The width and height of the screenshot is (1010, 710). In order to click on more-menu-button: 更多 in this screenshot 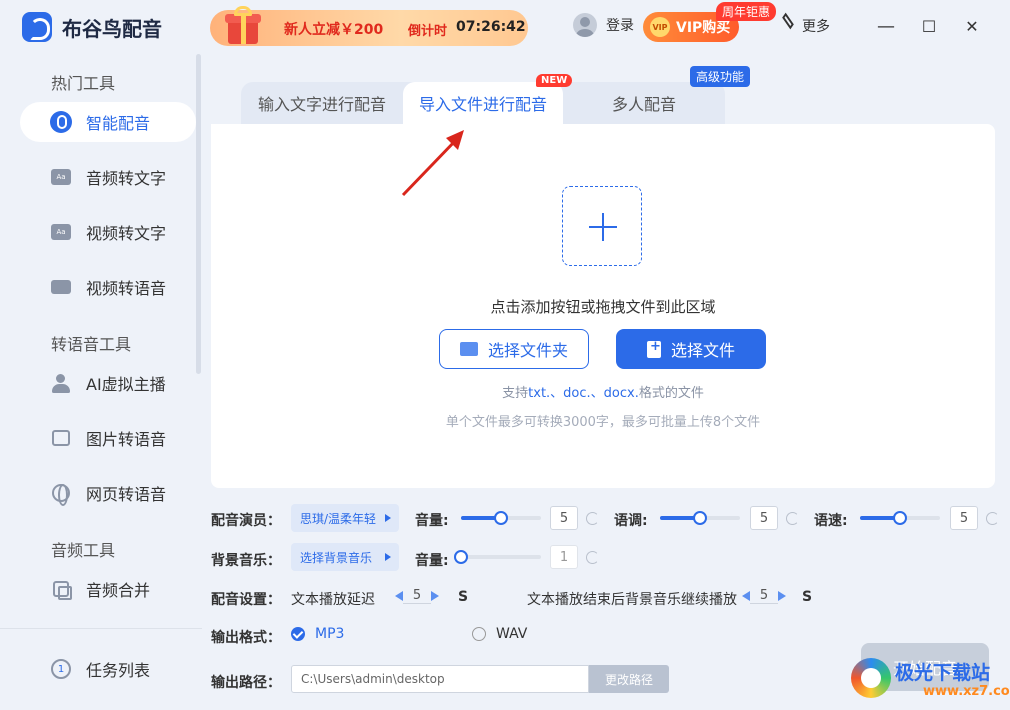, I will do `click(805, 24)`.